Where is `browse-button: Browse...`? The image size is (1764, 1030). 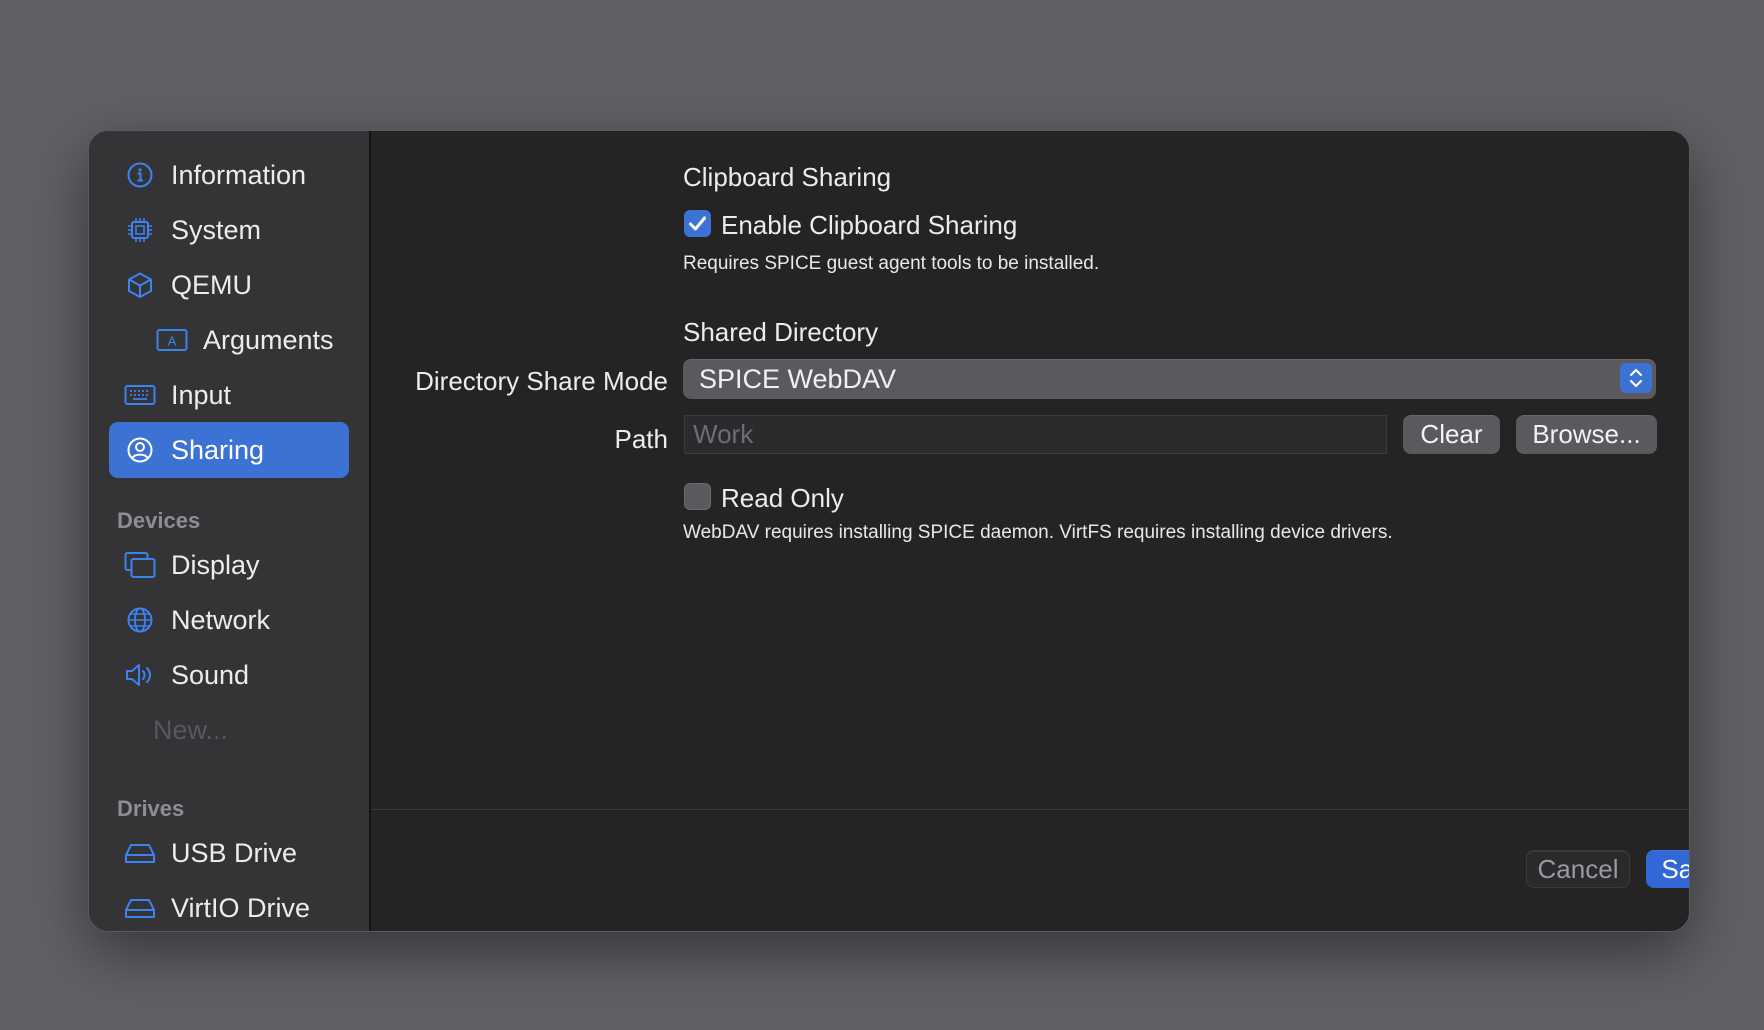 browse-button: Browse... is located at coordinates (1586, 434).